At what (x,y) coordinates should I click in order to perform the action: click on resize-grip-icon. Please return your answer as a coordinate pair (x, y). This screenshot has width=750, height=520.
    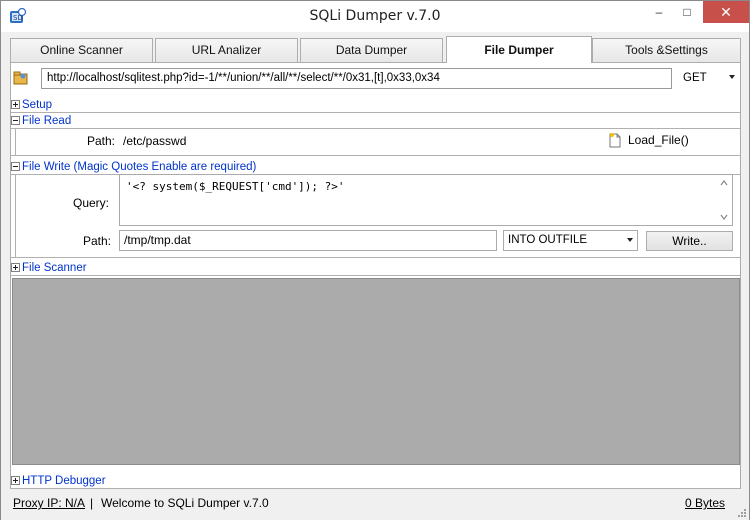
    Looking at the image, I should click on (742, 513).